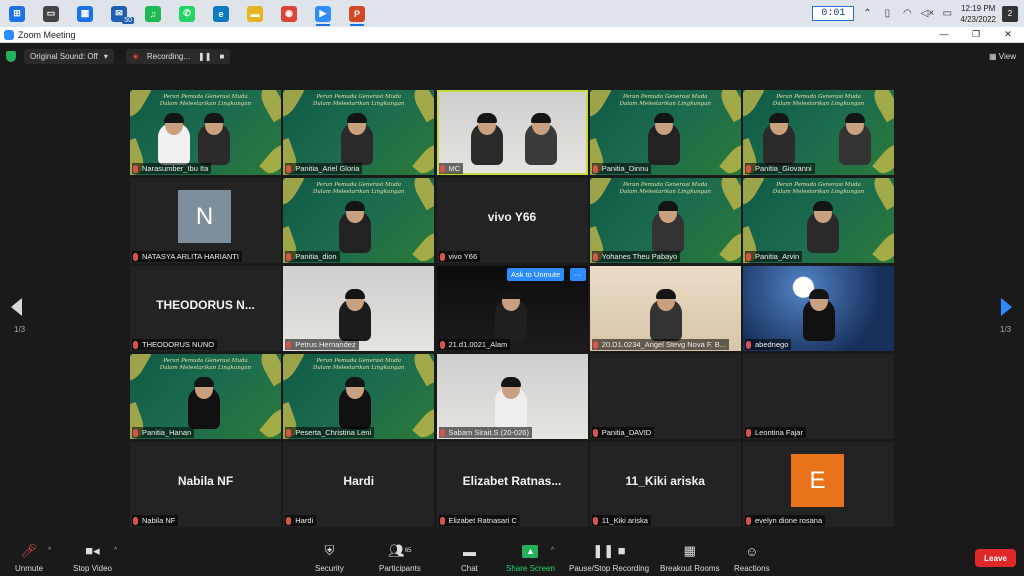 The image size is (1024, 576). What do you see at coordinates (357, 13) in the screenshot?
I see `powerpoint-icon: P` at bounding box center [357, 13].